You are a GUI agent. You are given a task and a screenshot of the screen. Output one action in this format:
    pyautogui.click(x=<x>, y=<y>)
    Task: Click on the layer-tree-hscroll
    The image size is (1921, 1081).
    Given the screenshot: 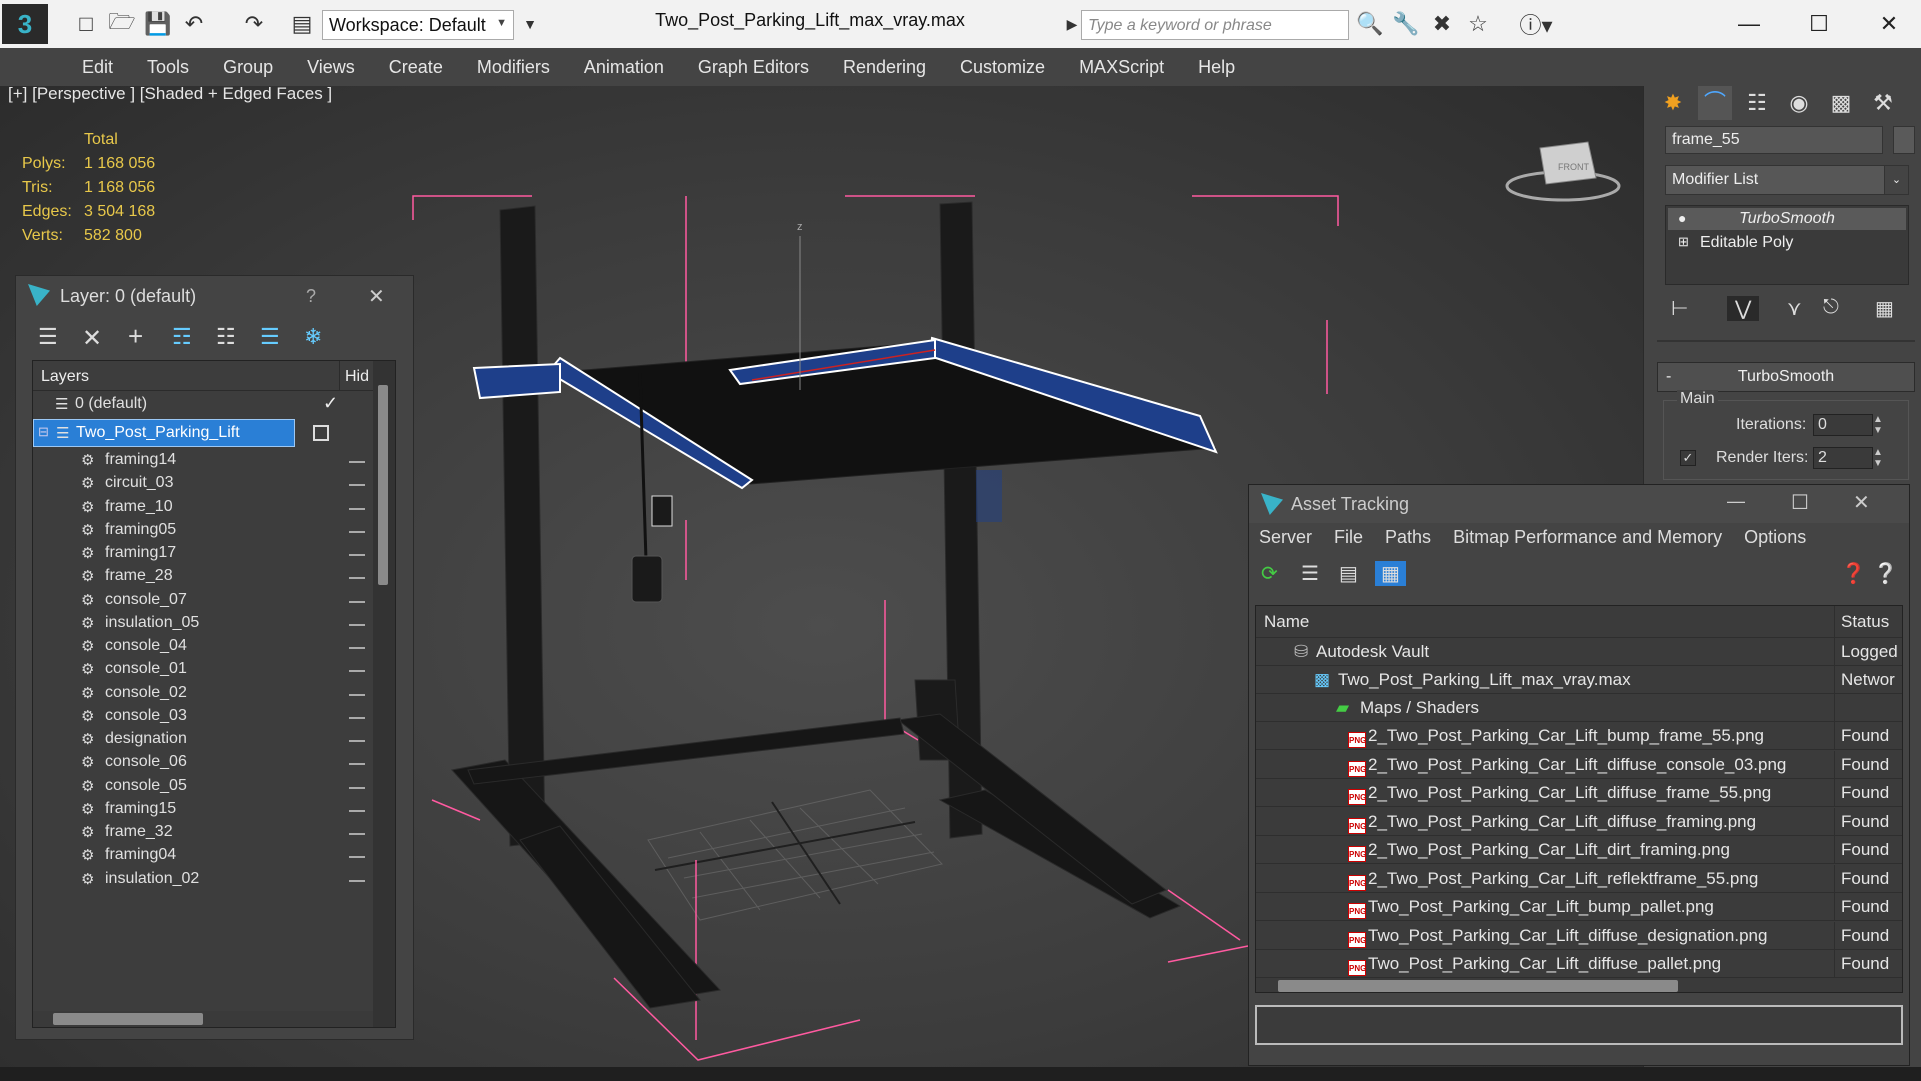 What is the action you would take?
    pyautogui.click(x=203, y=1019)
    